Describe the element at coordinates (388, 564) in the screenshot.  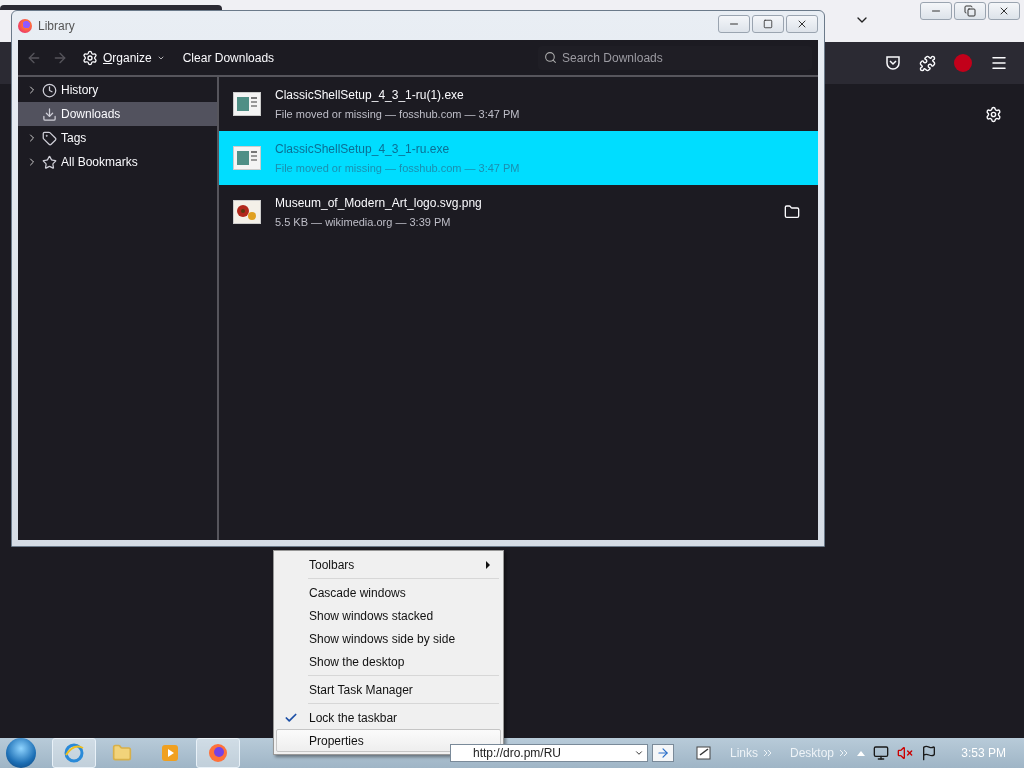
I see `menu-item: Toolbars` at that location.